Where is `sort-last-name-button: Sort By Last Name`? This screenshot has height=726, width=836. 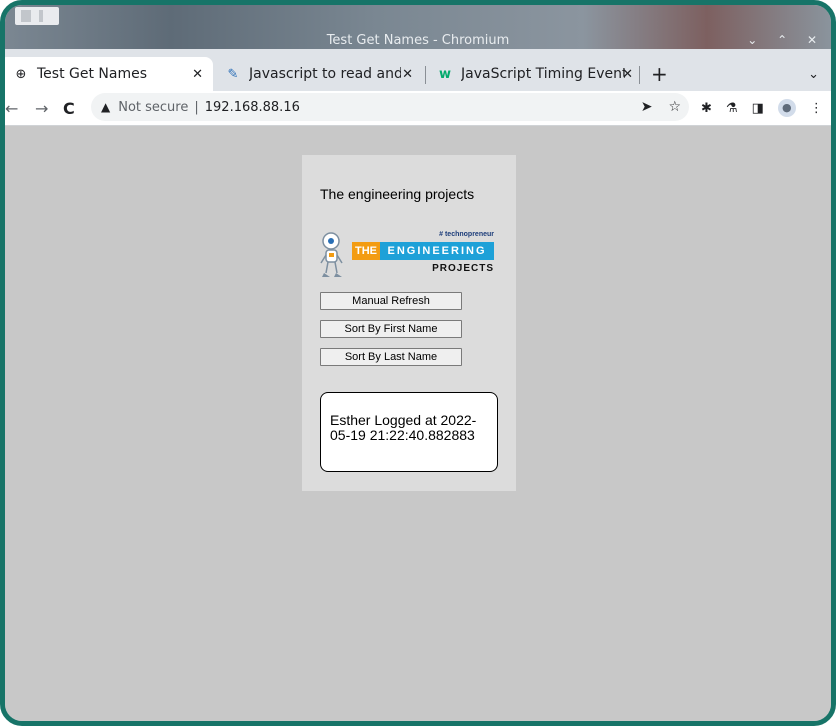
sort-last-name-button: Sort By Last Name is located at coordinates (391, 357).